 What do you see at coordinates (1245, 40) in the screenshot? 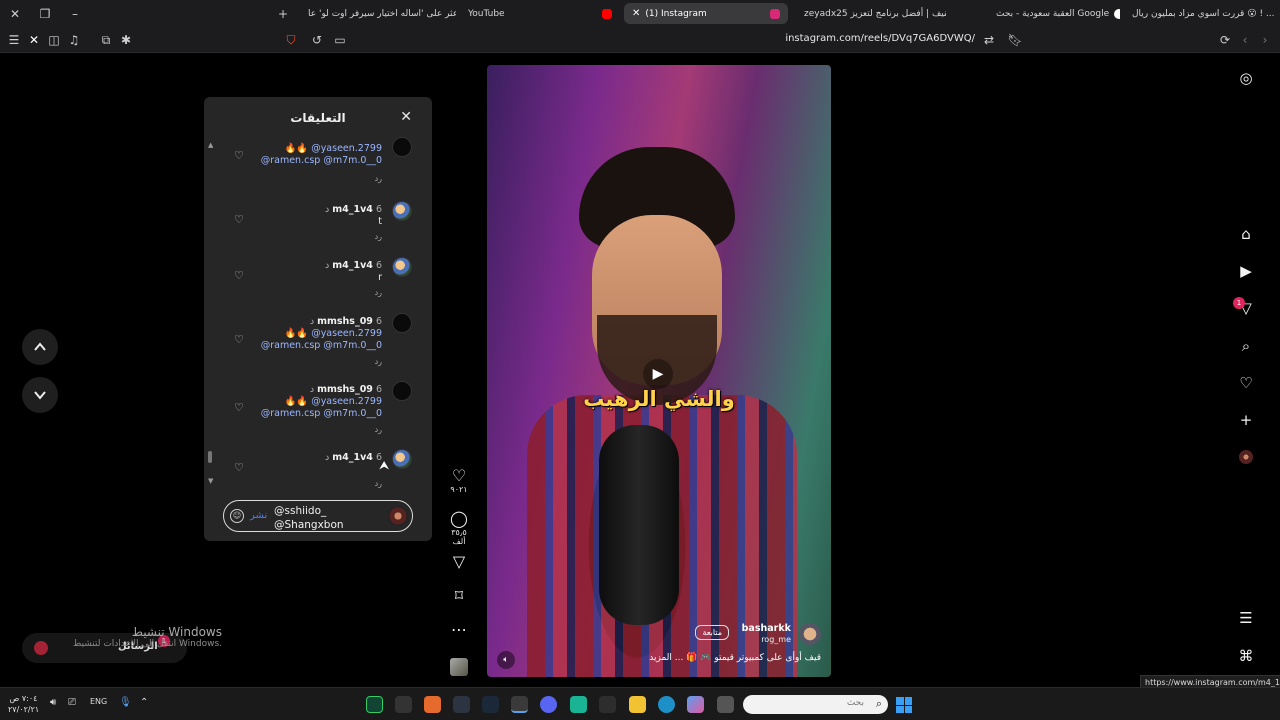
I see `back-icon: ‹` at bounding box center [1245, 40].